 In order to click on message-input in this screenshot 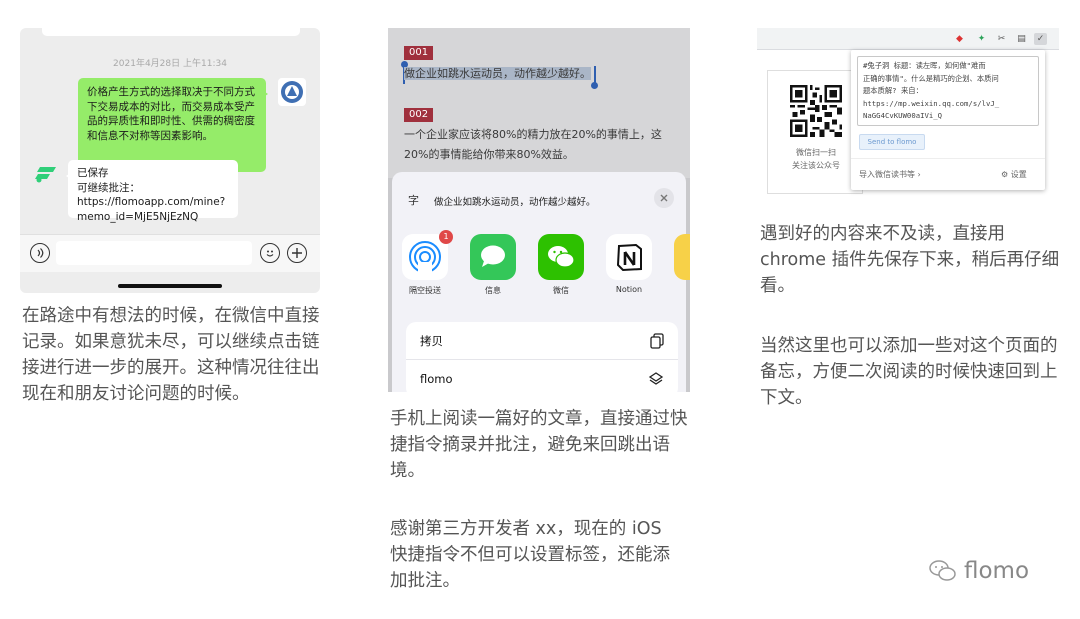, I will do `click(154, 253)`.